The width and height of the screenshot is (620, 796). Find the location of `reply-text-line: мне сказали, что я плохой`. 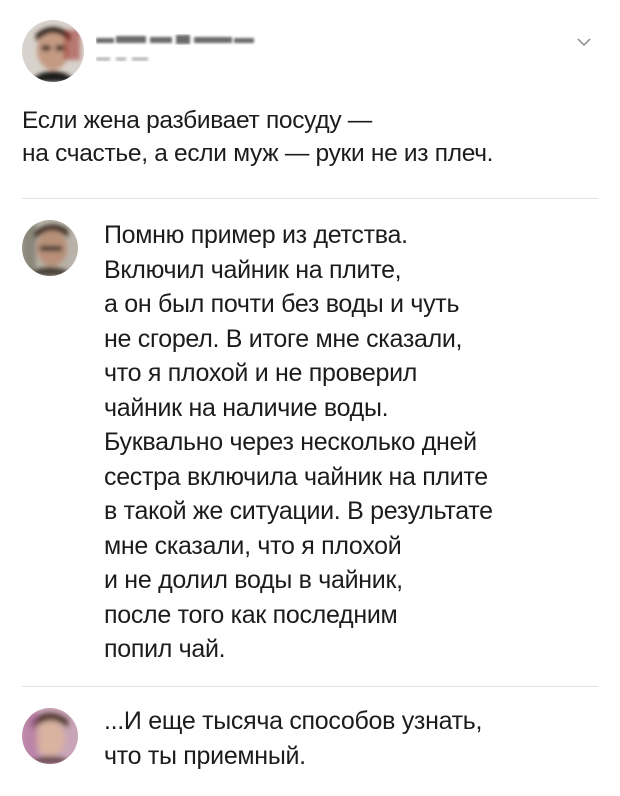

reply-text-line: мне сказали, что я плохой is located at coordinates (253, 545).